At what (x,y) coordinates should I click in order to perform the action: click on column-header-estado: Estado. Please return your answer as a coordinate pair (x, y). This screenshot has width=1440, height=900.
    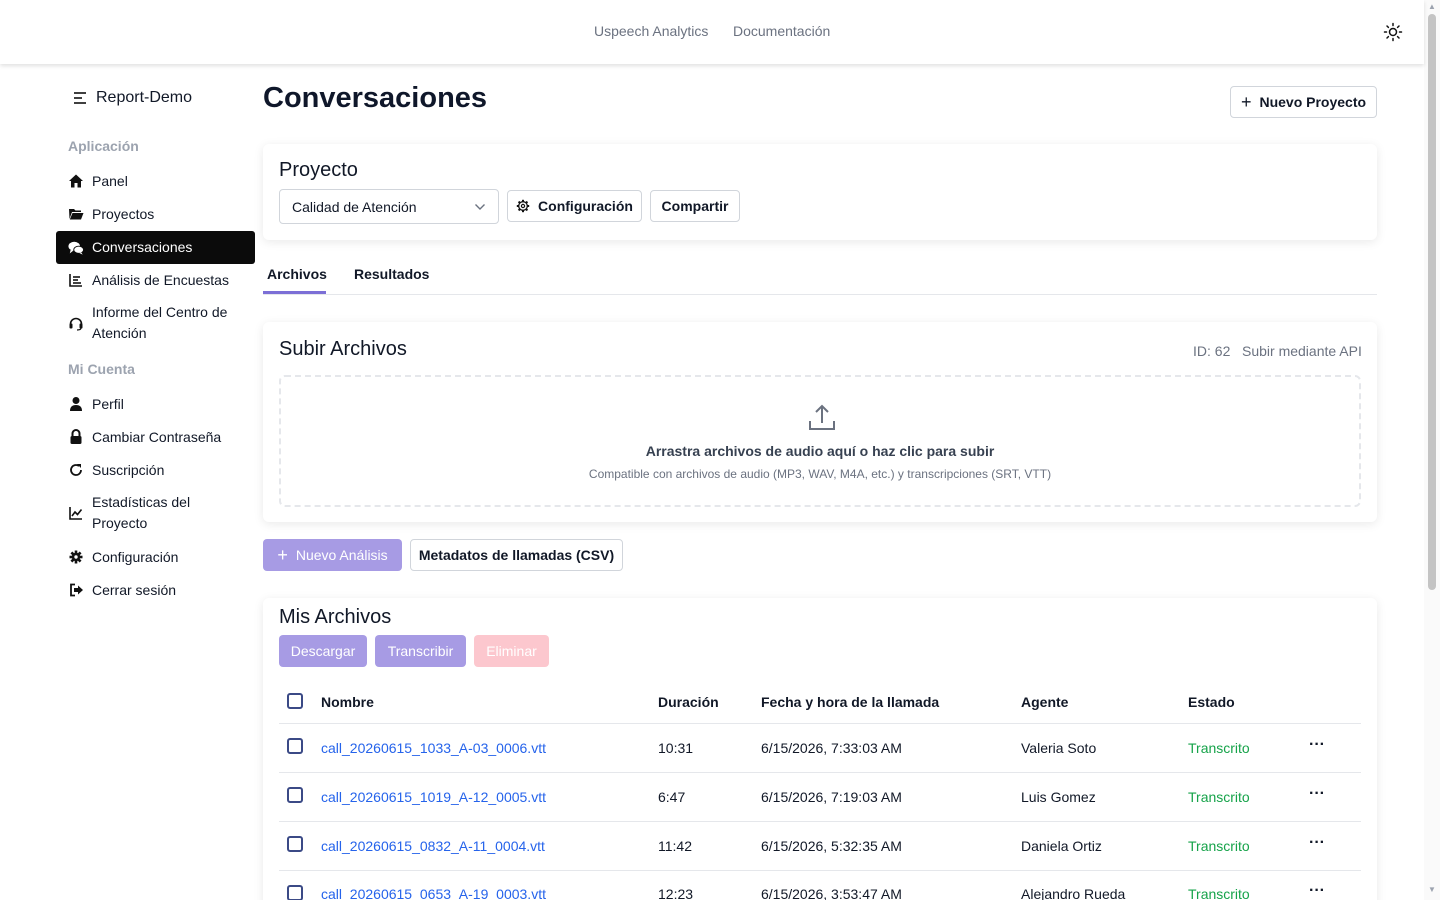
    Looking at the image, I should click on (1211, 702).